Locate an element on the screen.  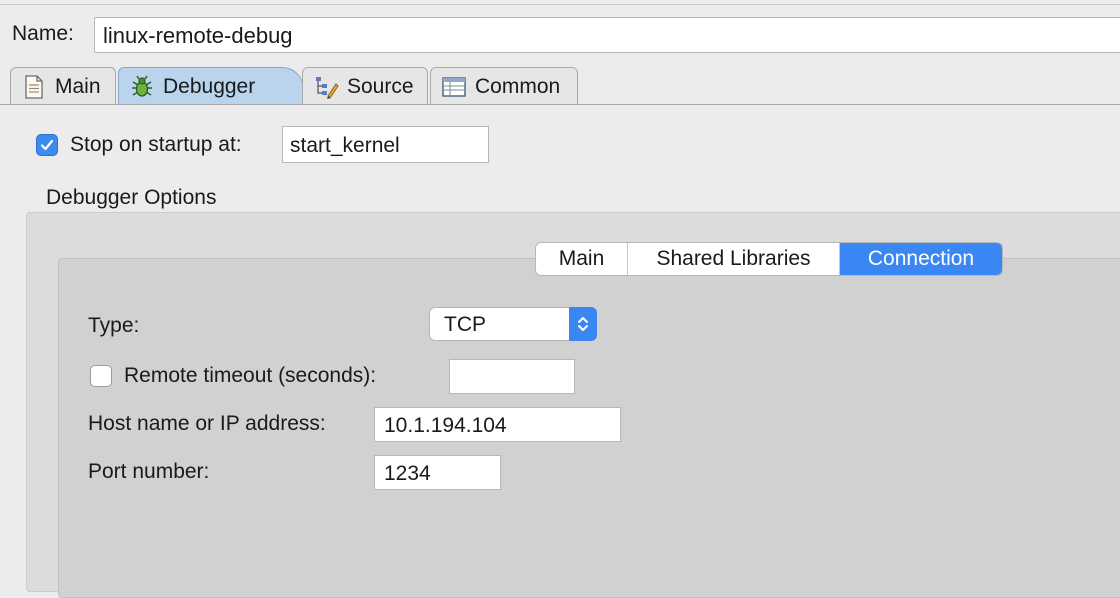
tab-source: Source is located at coordinates (365, 86).